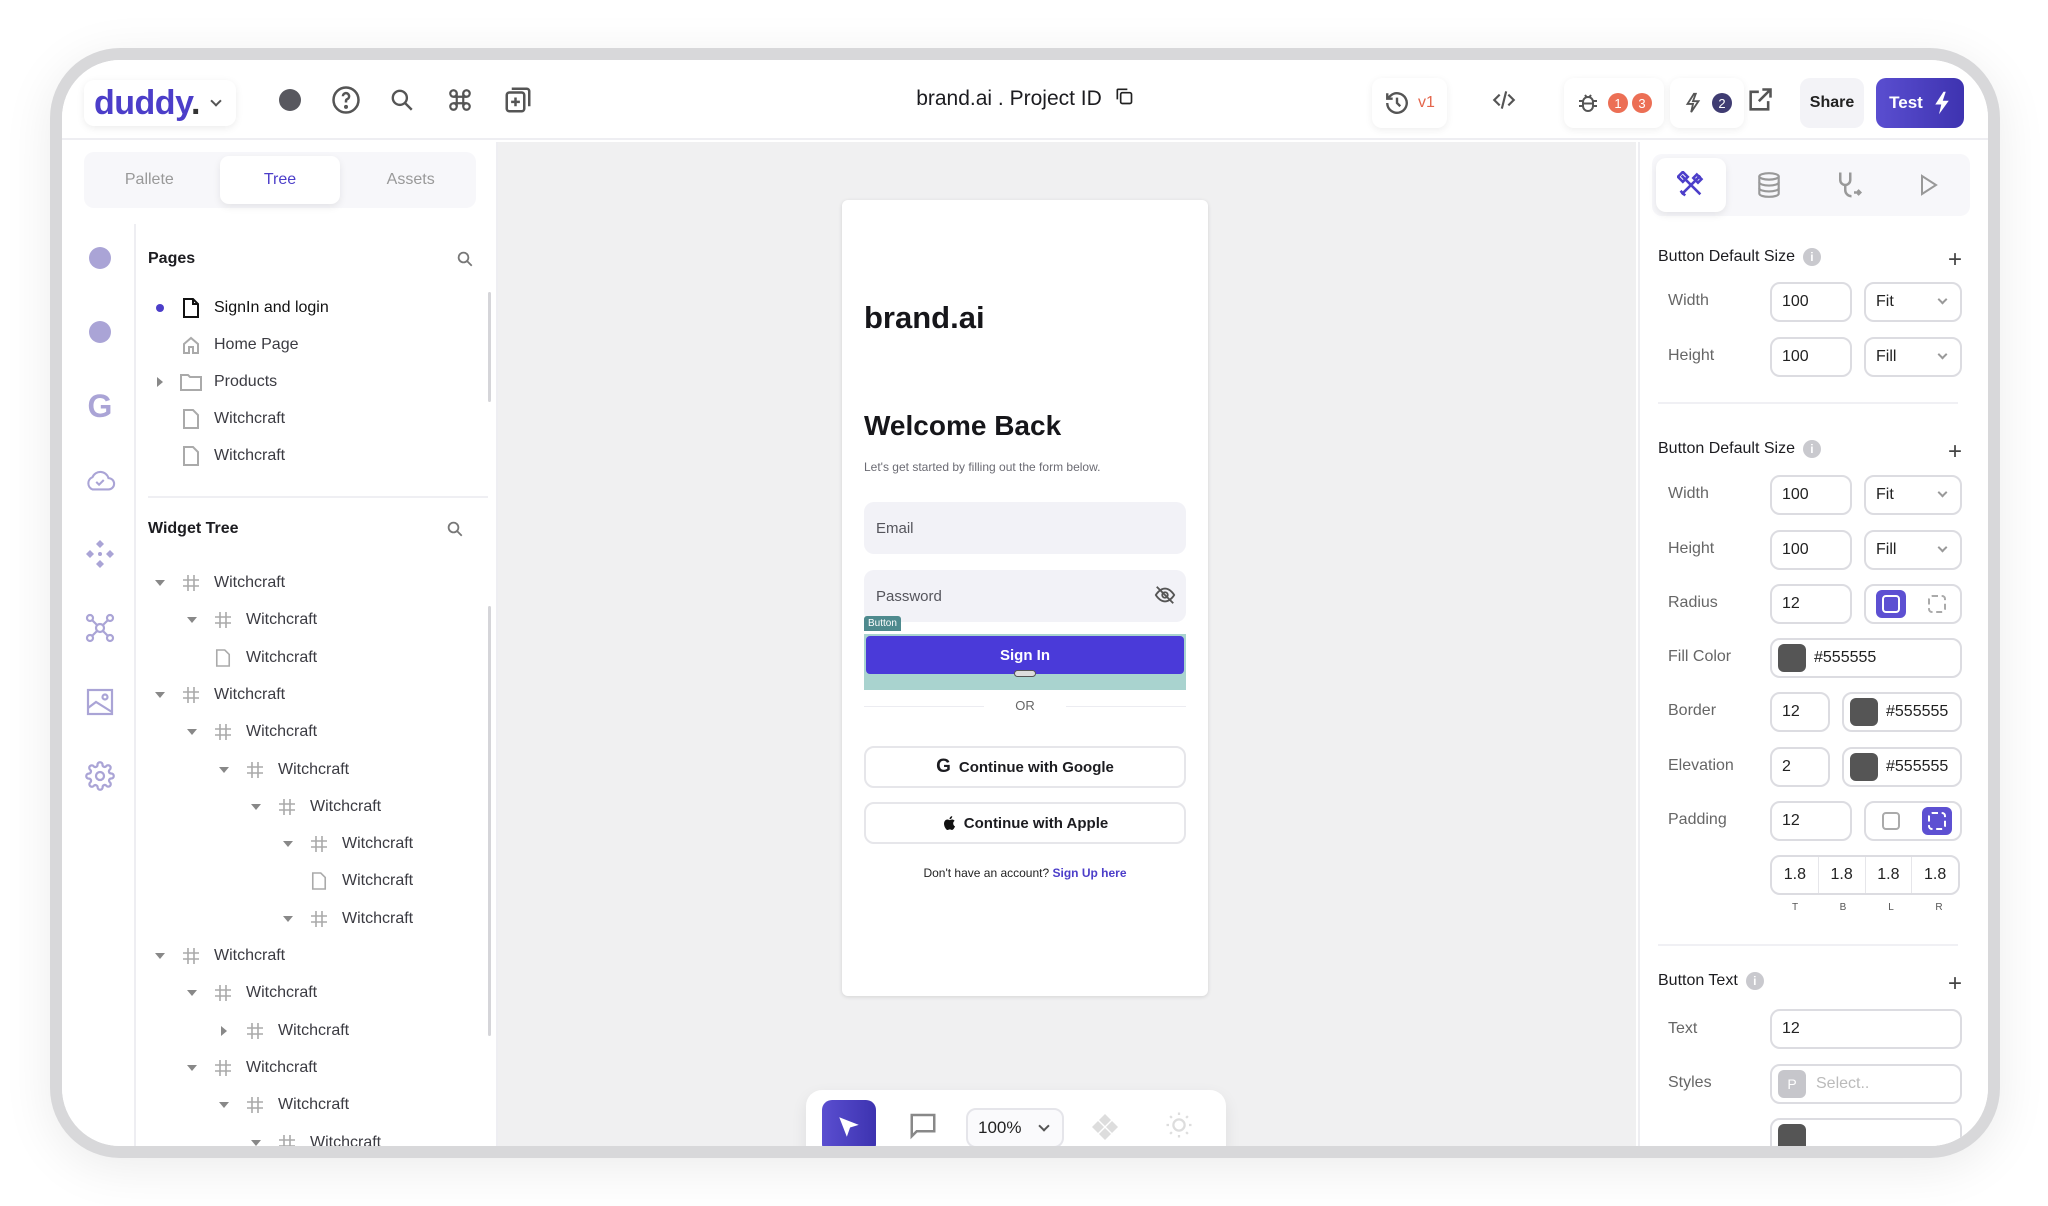  What do you see at coordinates (1025, 673) in the screenshot?
I see `resize-handle` at bounding box center [1025, 673].